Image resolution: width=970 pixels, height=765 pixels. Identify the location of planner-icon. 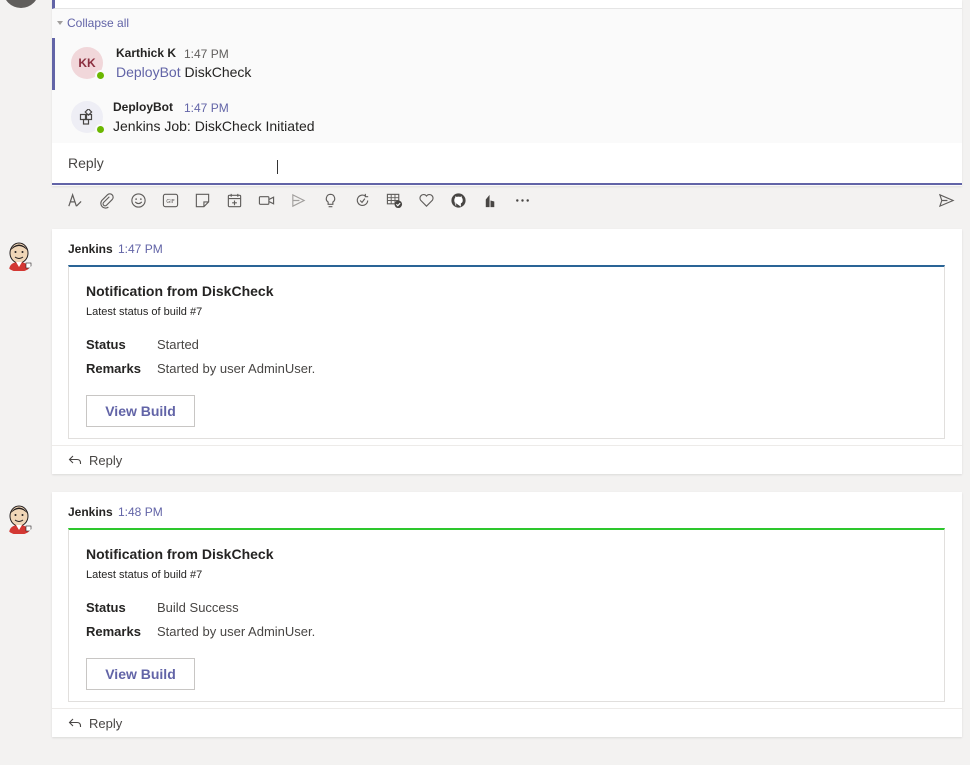
(394, 200).